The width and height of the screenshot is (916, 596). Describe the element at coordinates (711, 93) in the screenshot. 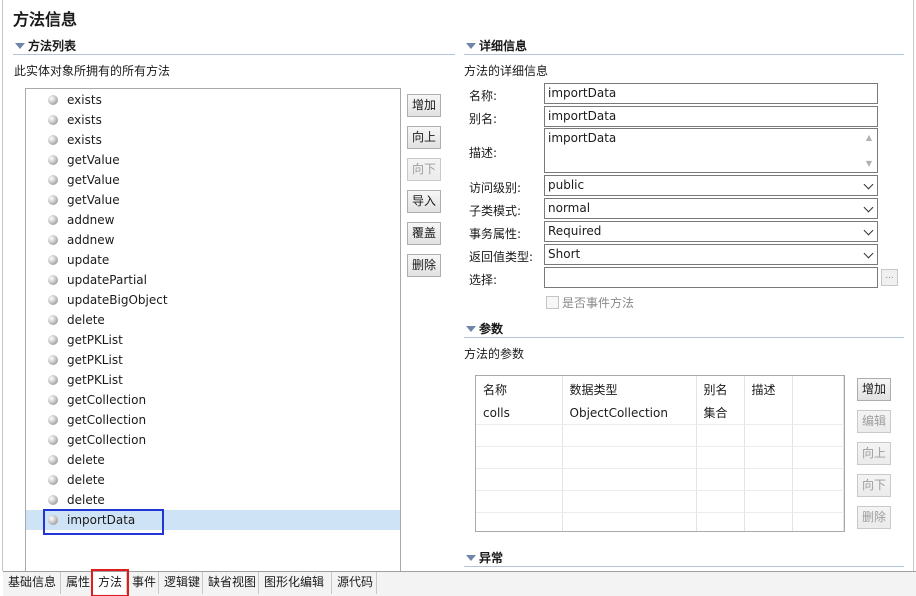

I see `name-field: importData` at that location.